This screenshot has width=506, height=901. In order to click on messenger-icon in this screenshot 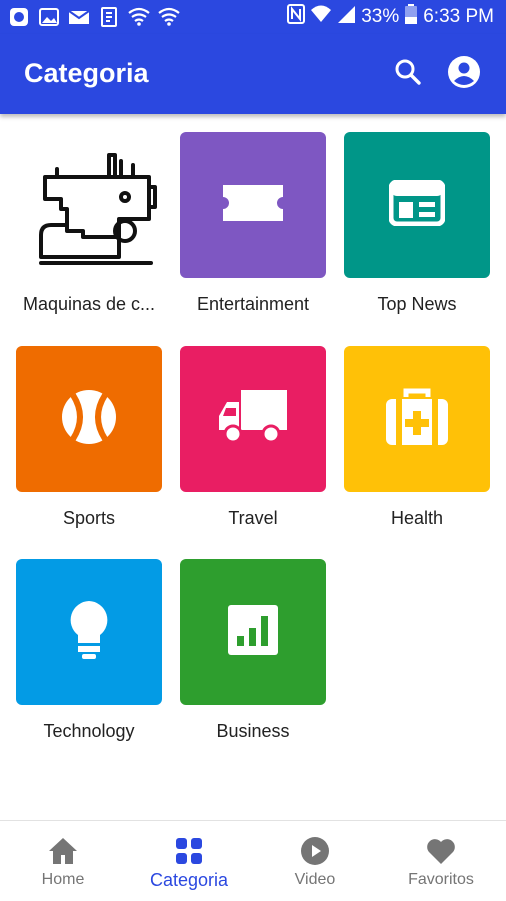, I will do `click(19, 17)`.